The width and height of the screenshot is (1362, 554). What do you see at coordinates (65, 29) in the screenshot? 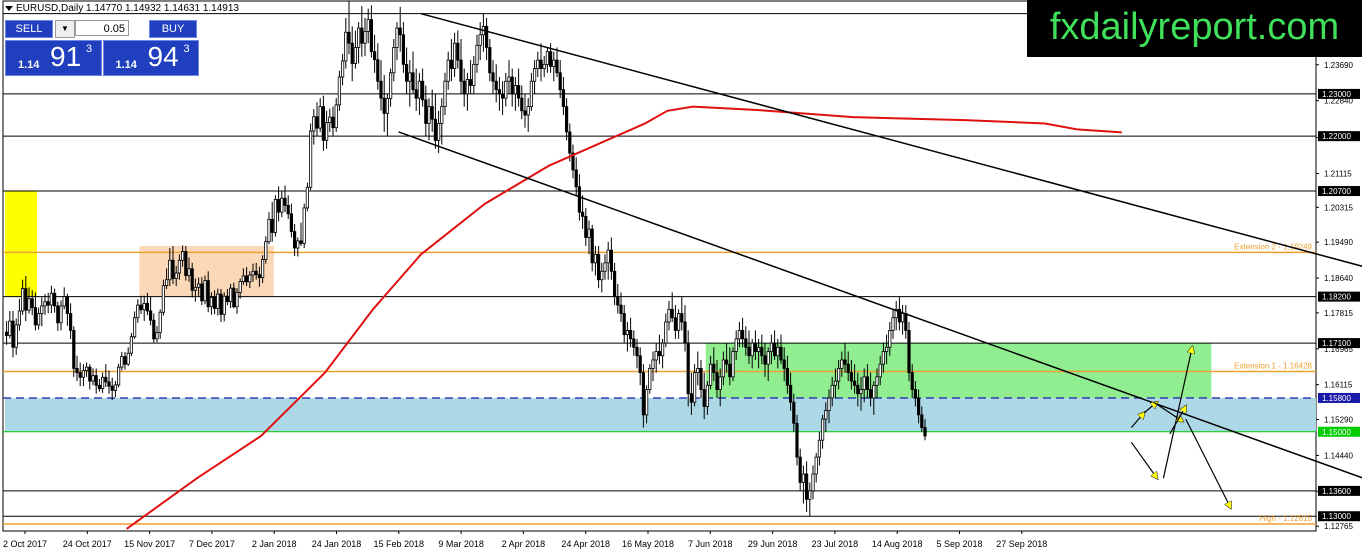
I see `lot-dropdown-icon: ▼` at bounding box center [65, 29].